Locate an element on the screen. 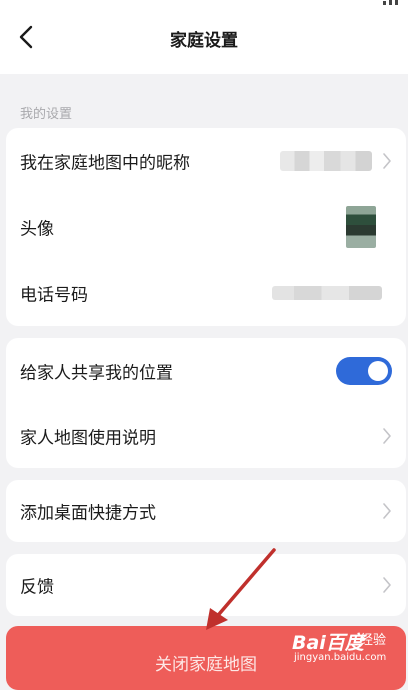 The width and height of the screenshot is (408, 690). status-bar is located at coordinates (204, 4).